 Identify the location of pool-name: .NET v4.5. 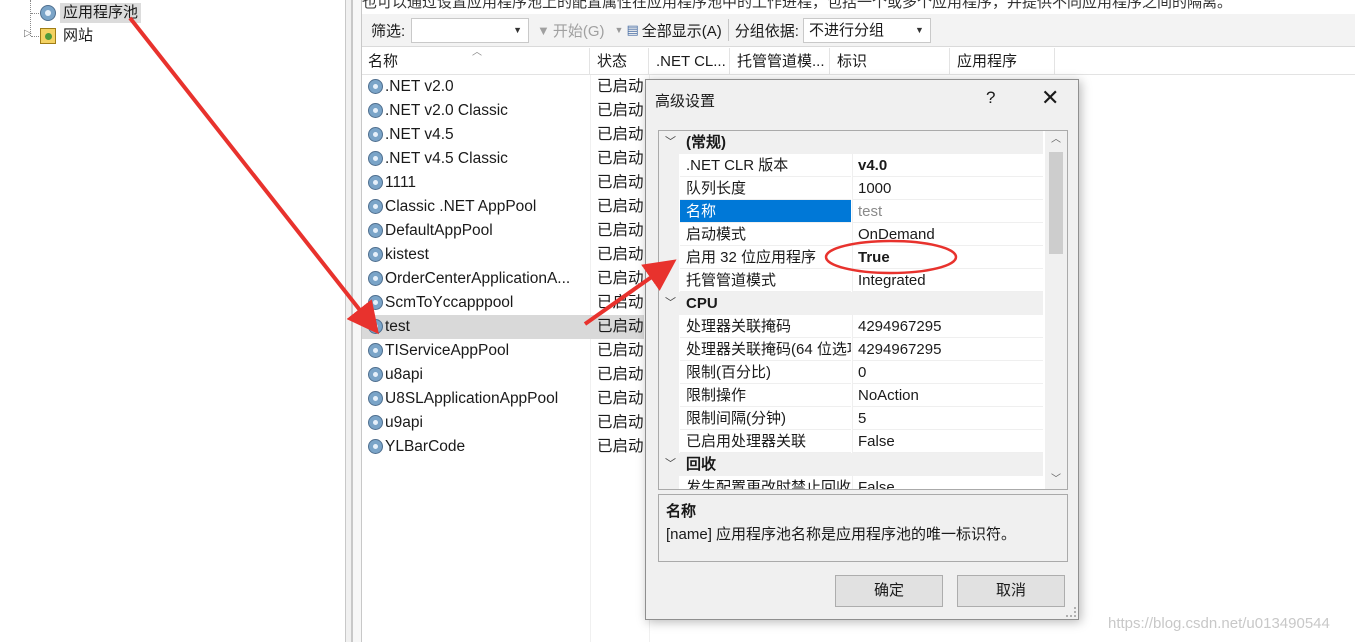
(419, 134).